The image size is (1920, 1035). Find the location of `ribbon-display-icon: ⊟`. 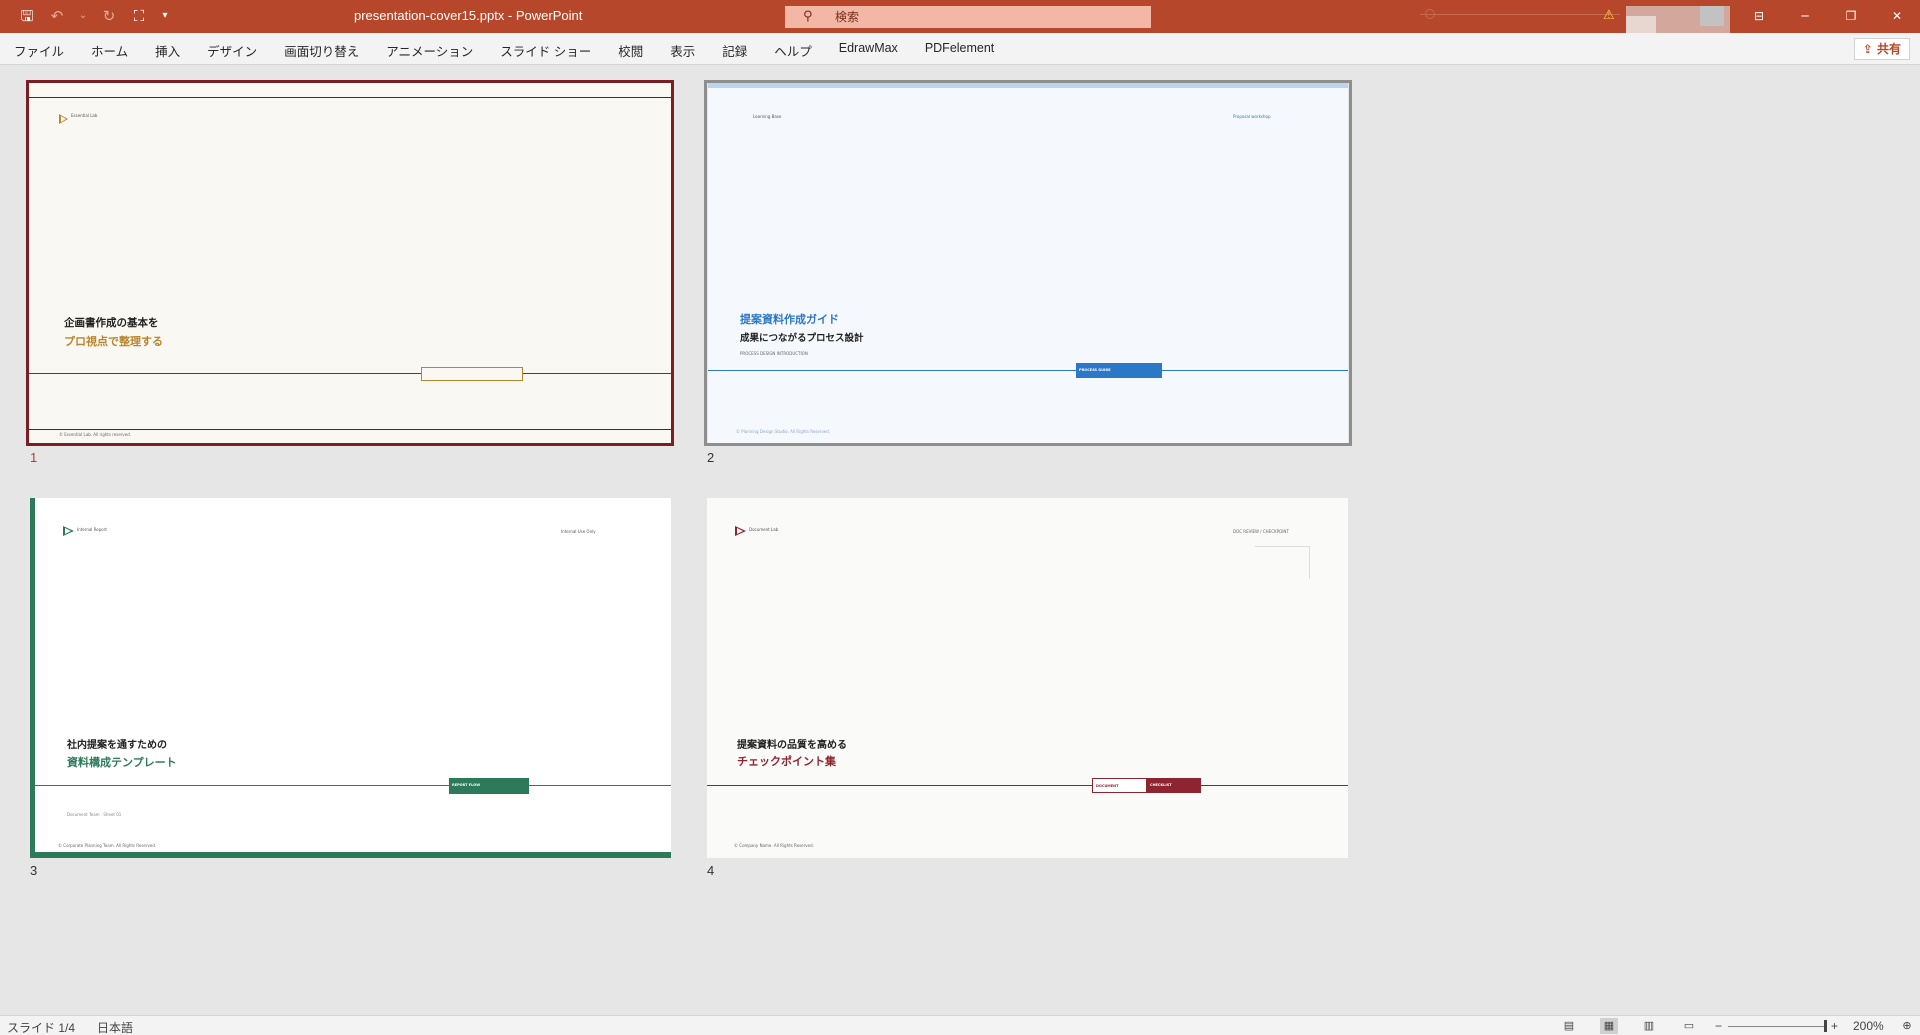

ribbon-display-icon: ⊟ is located at coordinates (1759, 16).